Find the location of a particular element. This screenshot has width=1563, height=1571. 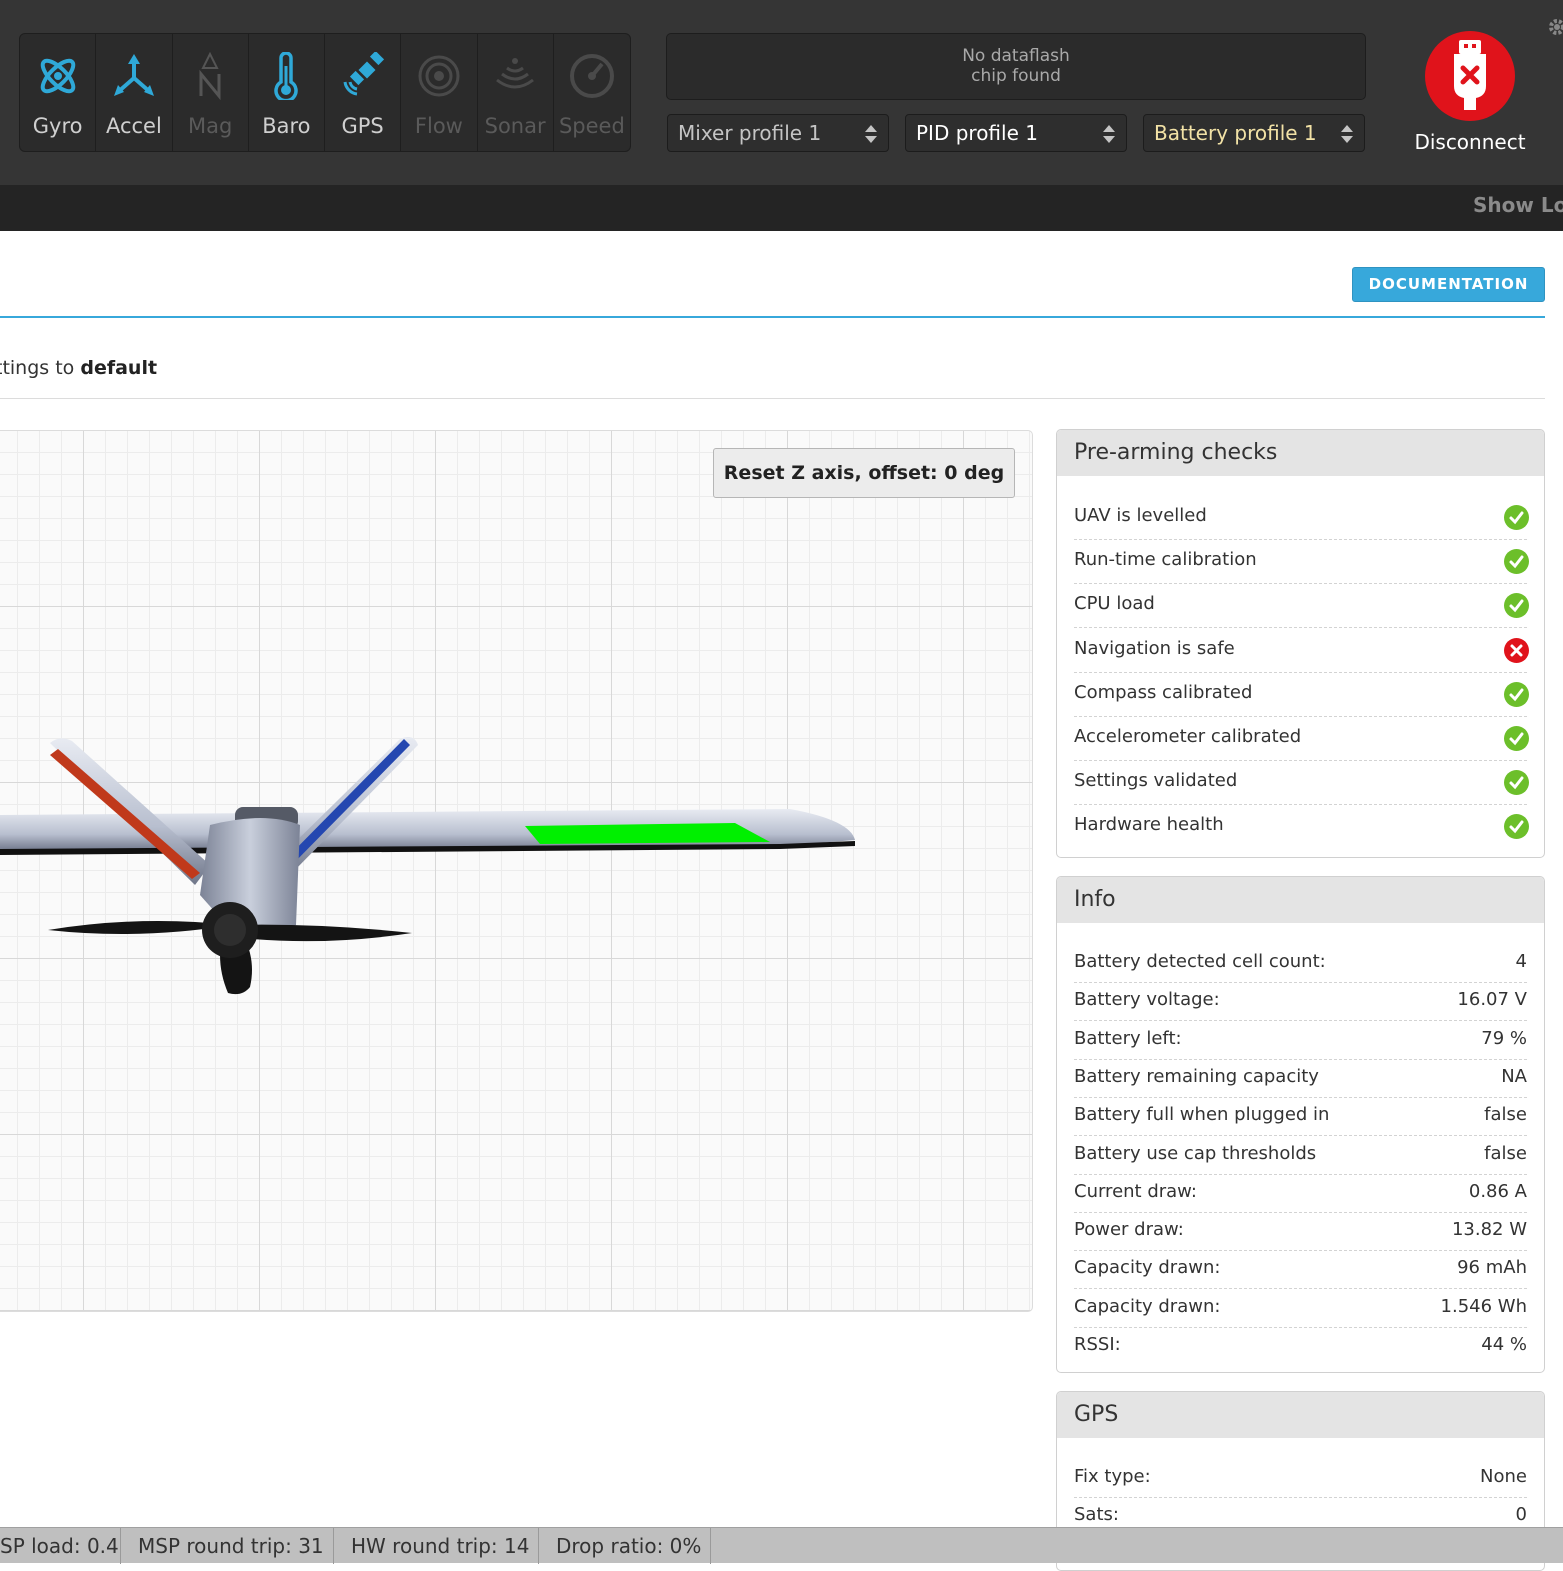

sensor-mag: Mag is located at coordinates (211, 92).